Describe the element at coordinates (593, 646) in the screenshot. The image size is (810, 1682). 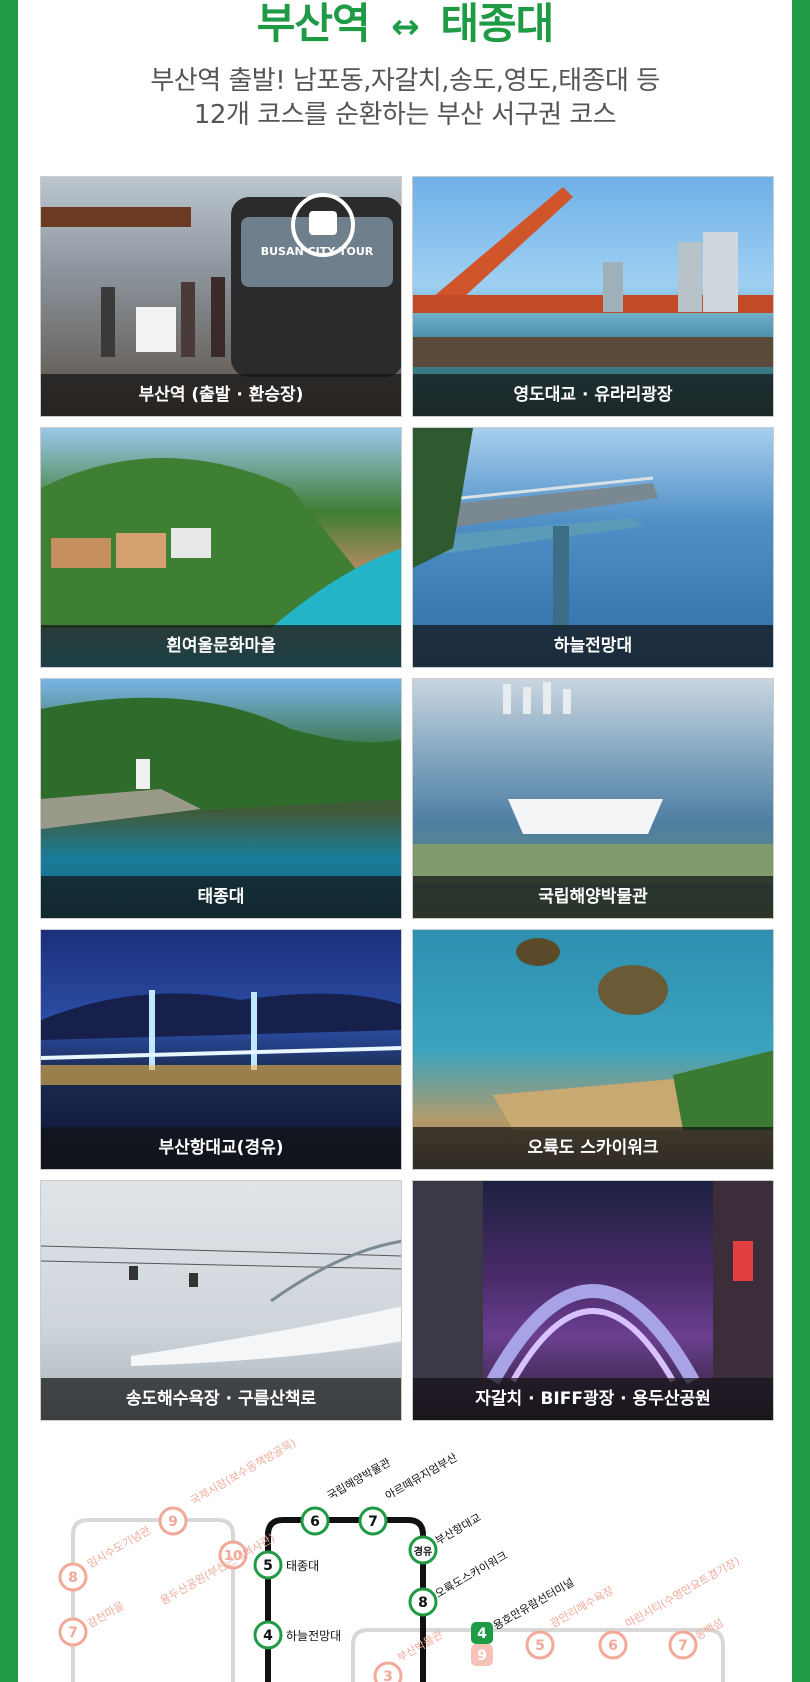
I see `attraction-caption: 하늘전망대` at that location.